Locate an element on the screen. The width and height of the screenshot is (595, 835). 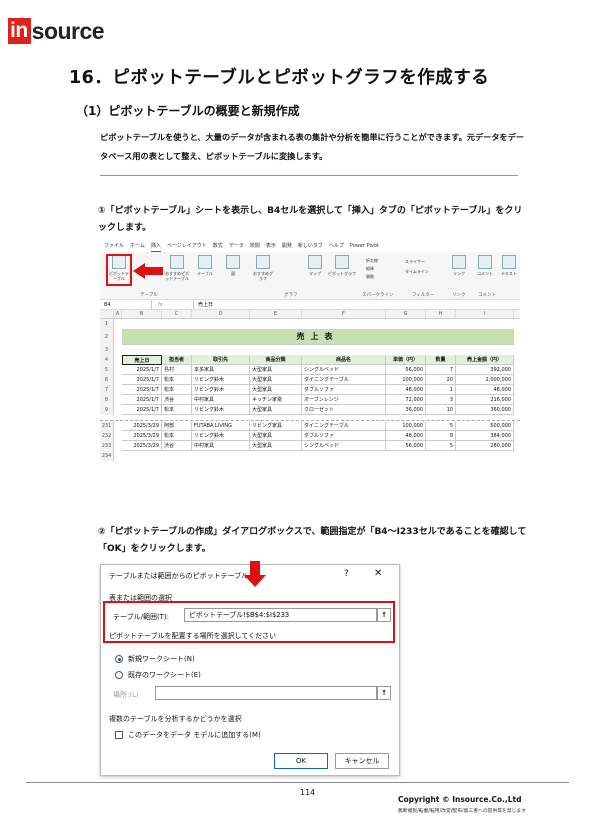
col-h: H is located at coordinates (441, 314).